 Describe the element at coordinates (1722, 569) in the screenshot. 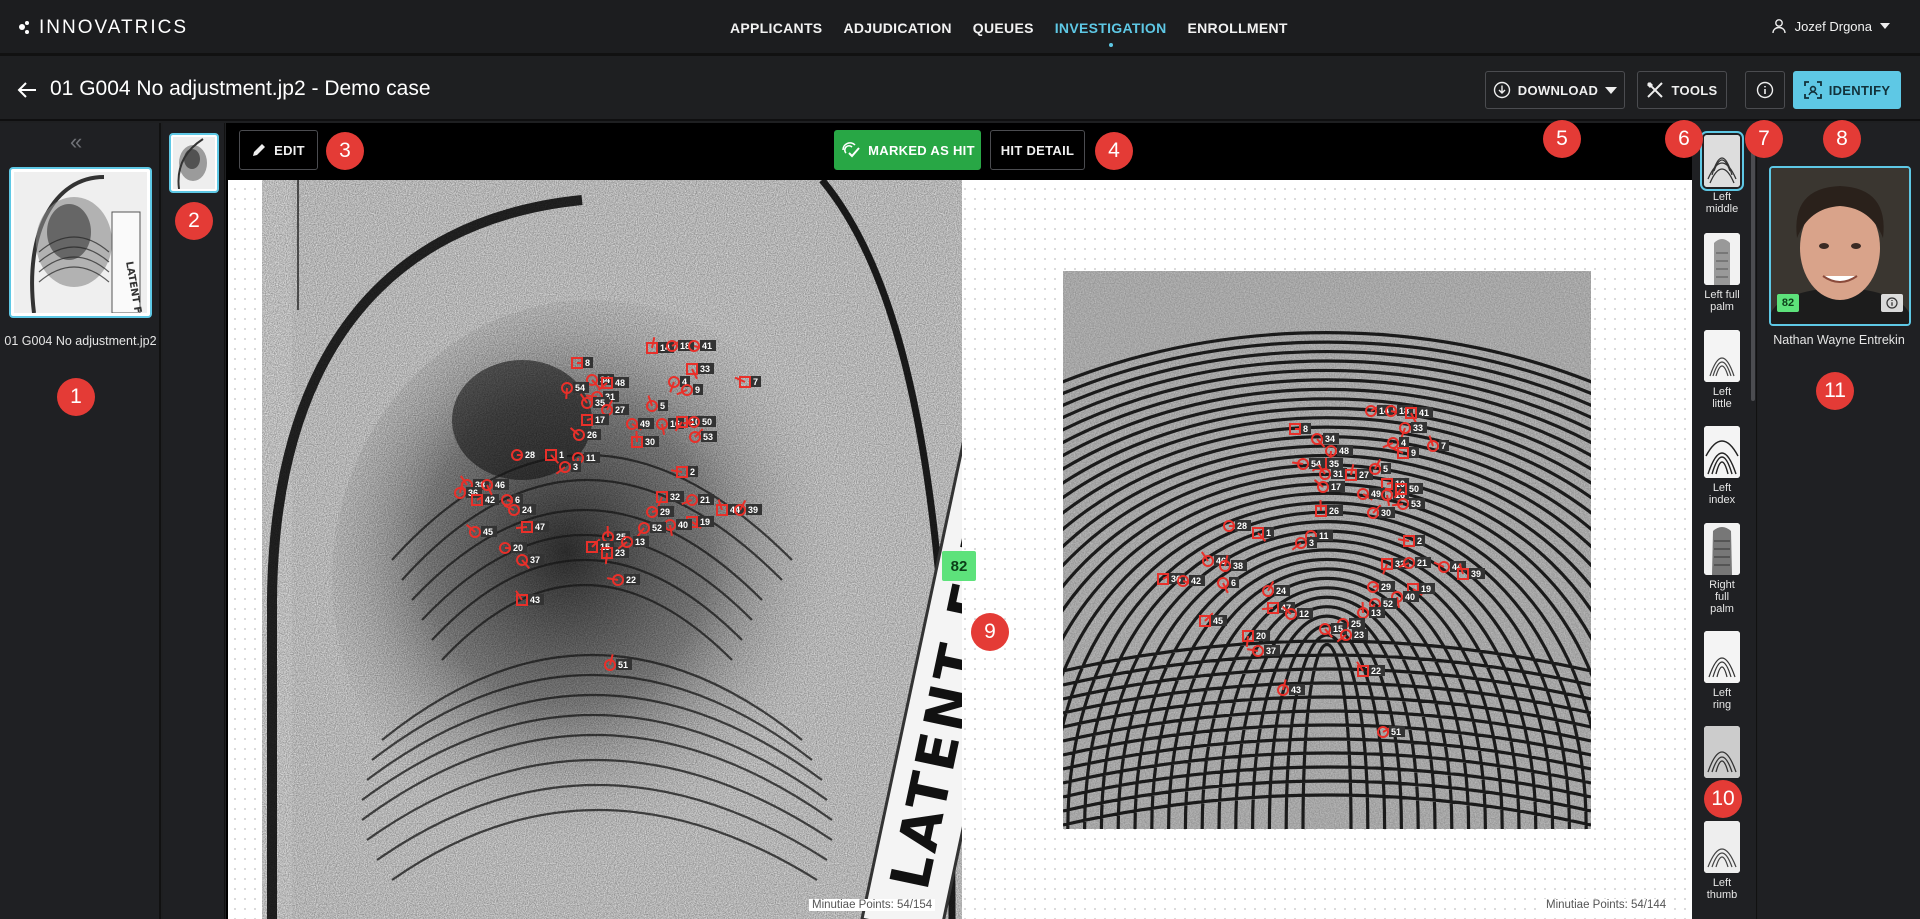

I see `finger-right-full-palm: Right full palm` at that location.